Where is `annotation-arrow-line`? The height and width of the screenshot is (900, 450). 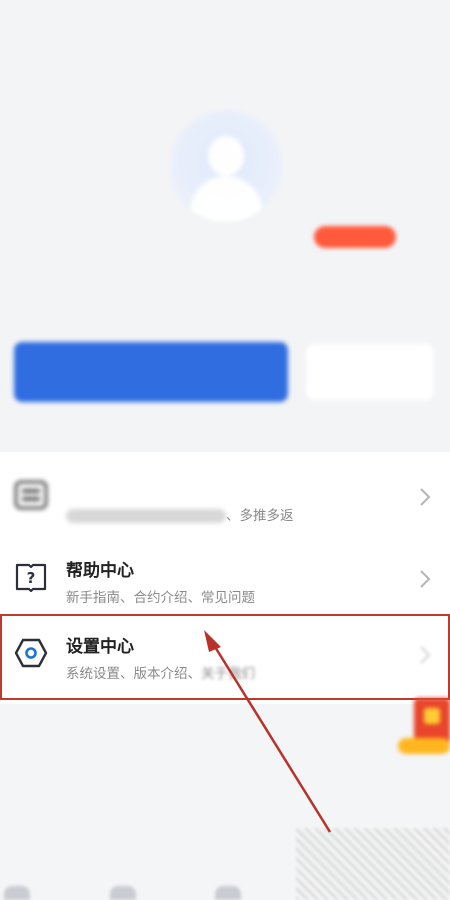 annotation-arrow-line is located at coordinates (271, 737).